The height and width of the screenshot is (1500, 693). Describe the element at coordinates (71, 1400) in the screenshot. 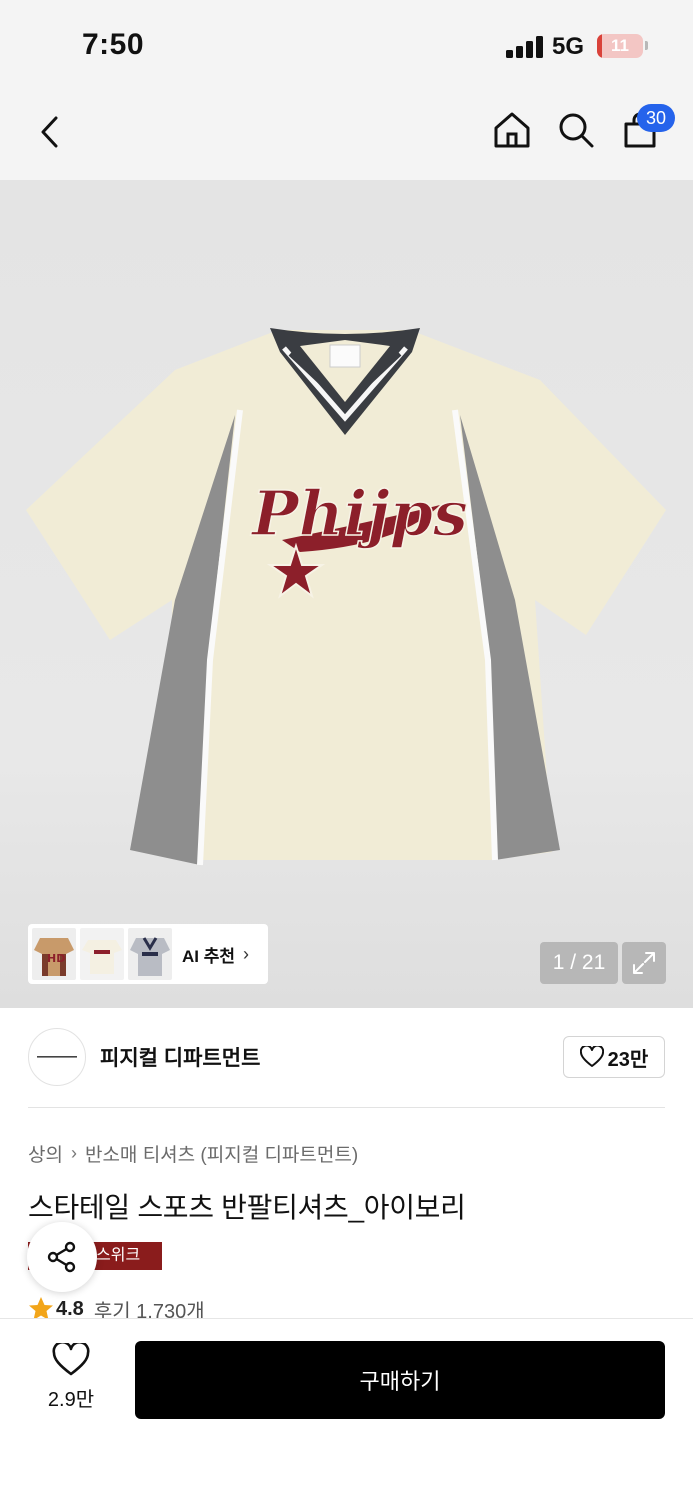

I see `wishlist-count: 2.9만` at that location.